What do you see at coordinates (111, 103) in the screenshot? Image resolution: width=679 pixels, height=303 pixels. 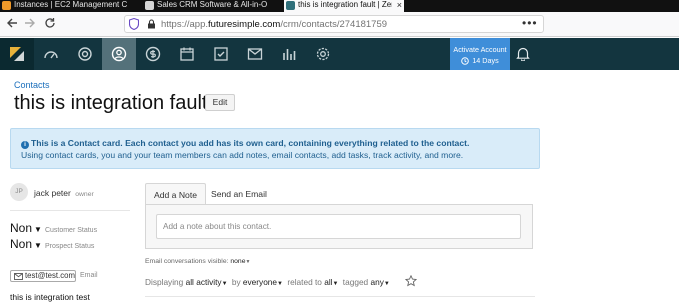 I see `page-title: this is integration fault` at bounding box center [111, 103].